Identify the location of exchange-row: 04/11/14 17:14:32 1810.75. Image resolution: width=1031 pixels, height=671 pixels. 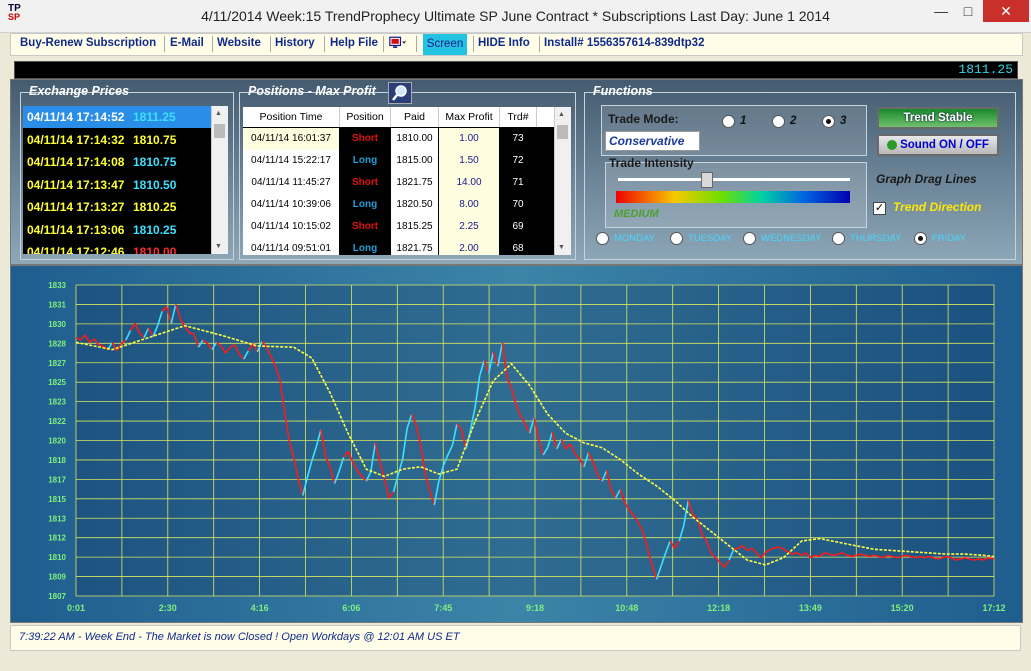
(117, 140).